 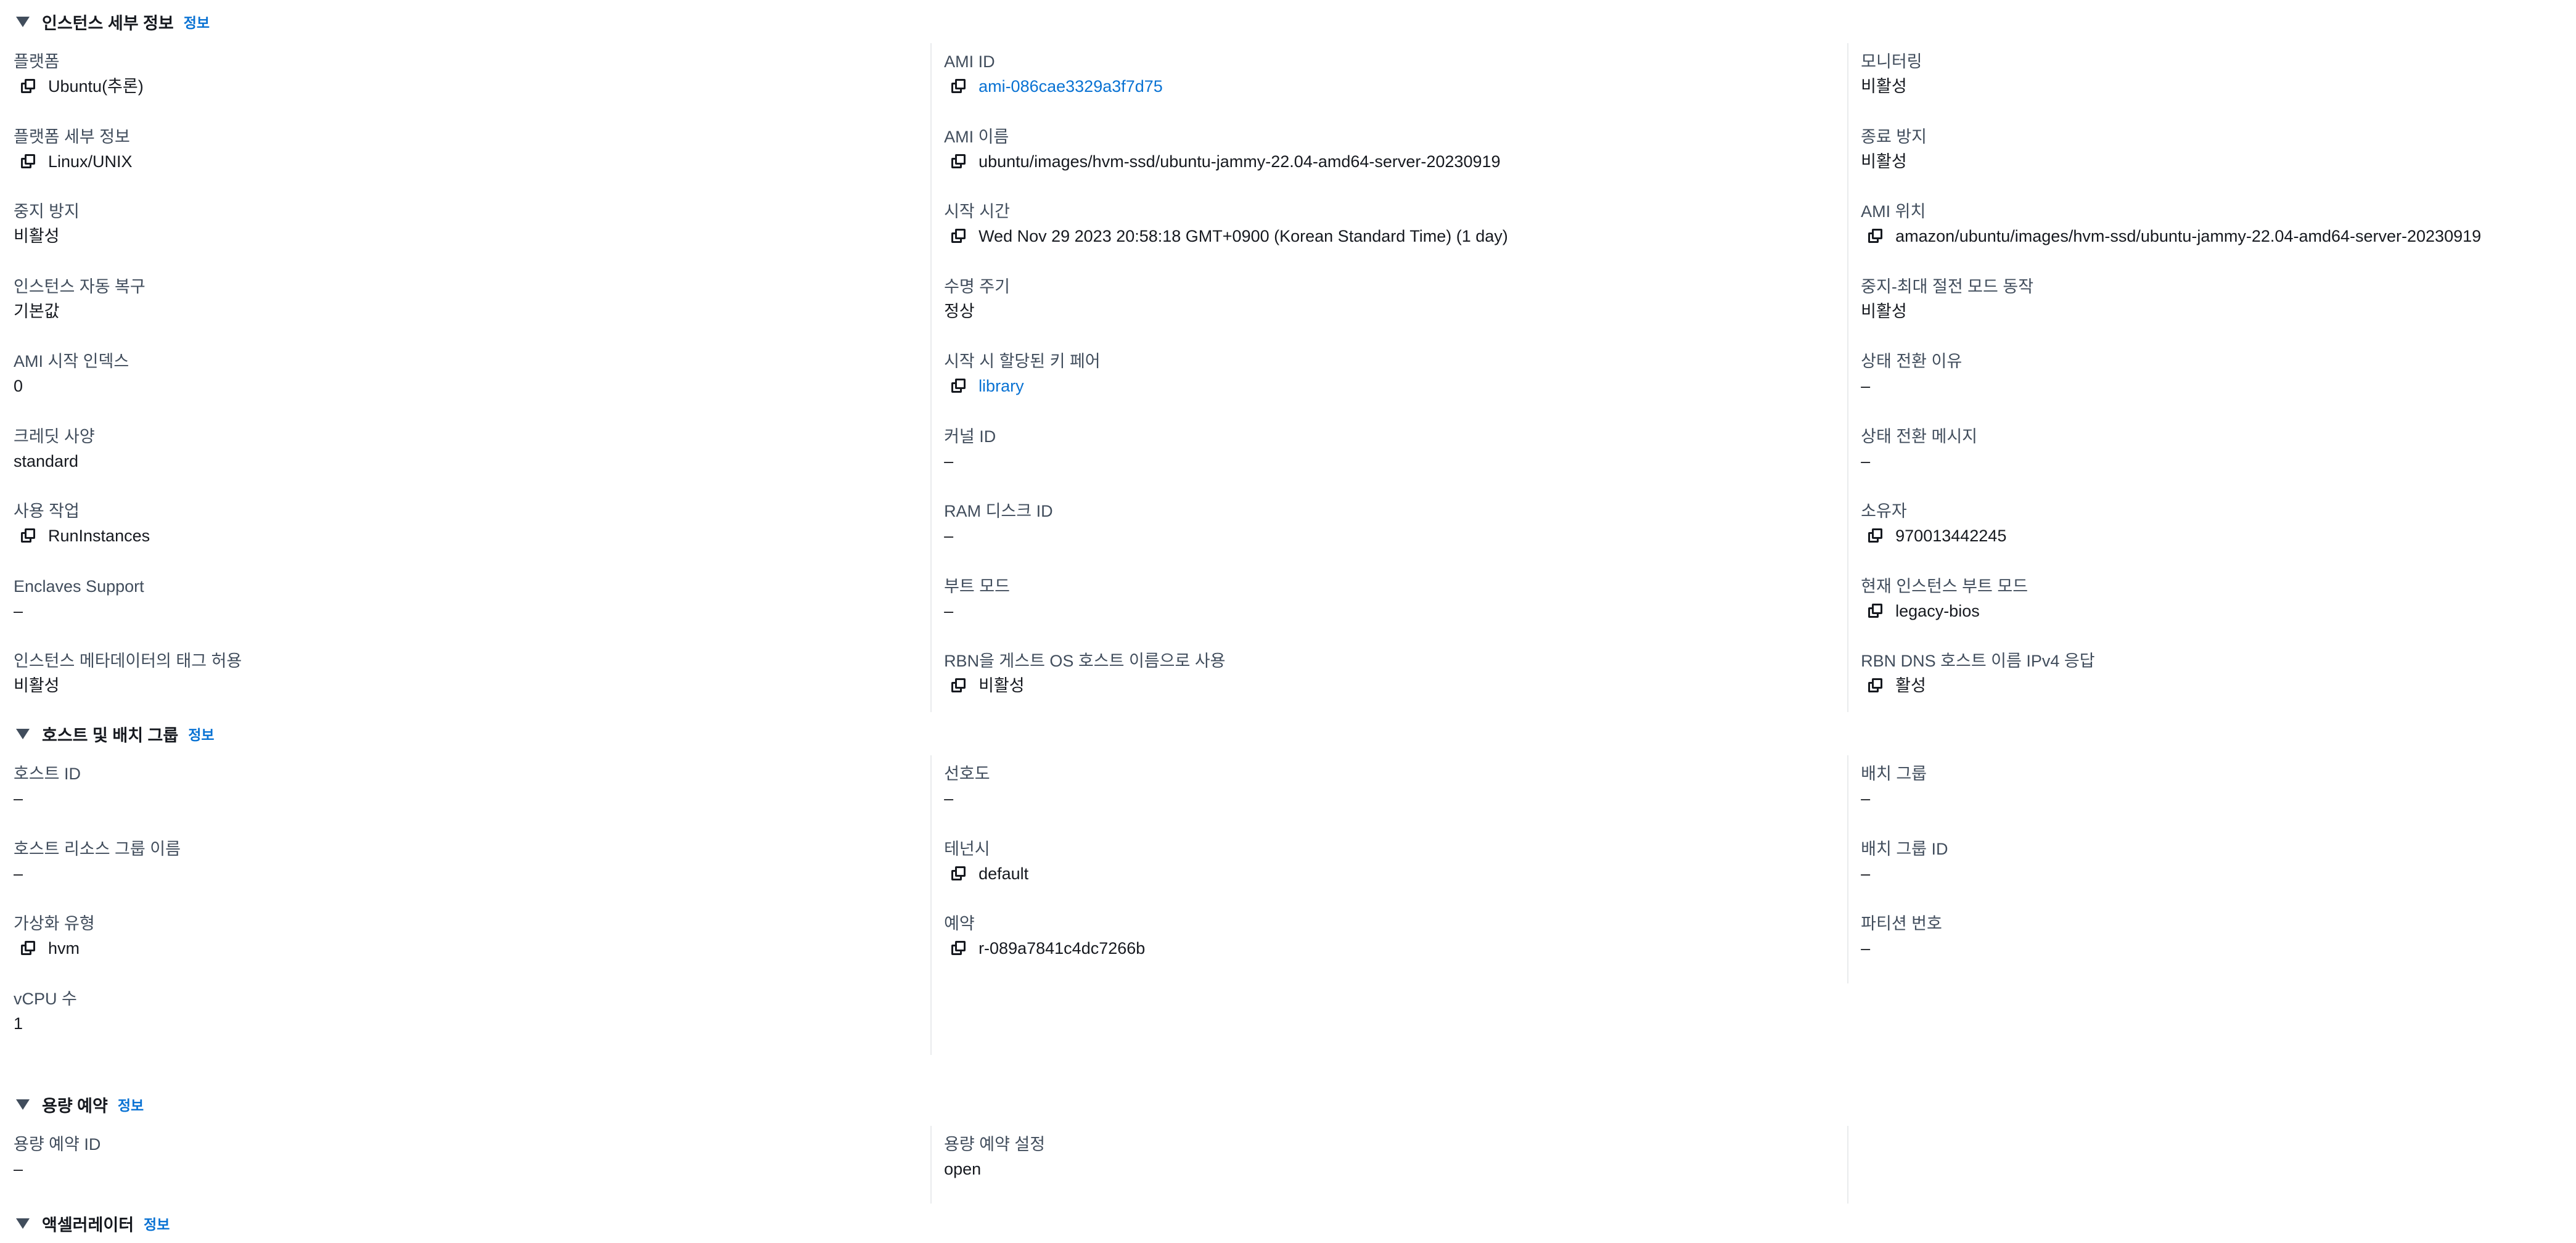 What do you see at coordinates (2211, 306) in the screenshot?
I see `field-hibernation: 중지-최대 절전 모드 동작 비활성` at bounding box center [2211, 306].